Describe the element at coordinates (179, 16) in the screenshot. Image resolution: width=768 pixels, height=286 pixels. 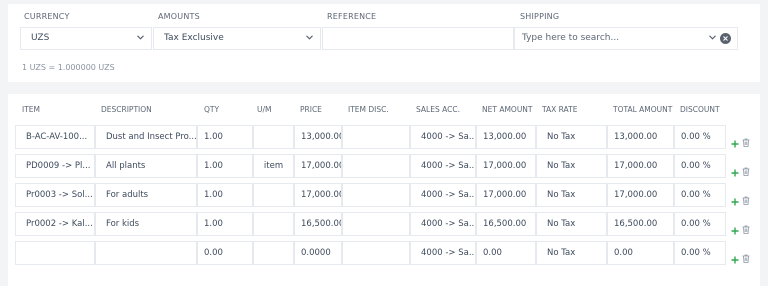
I see `amounts-label: AMOUNTS` at that location.